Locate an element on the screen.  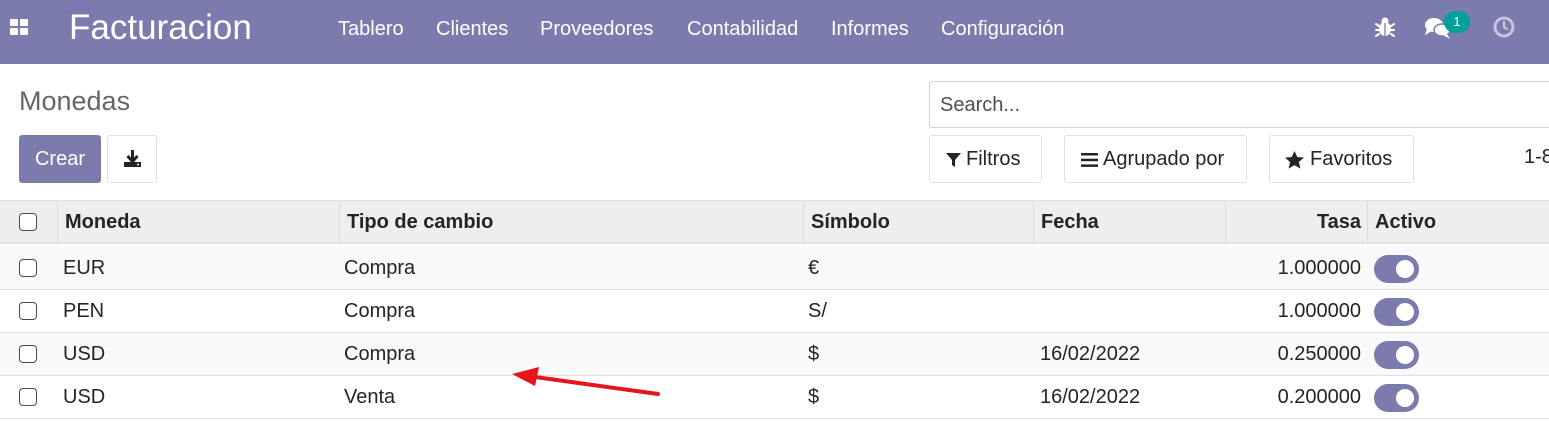
menu-clientes: Clientes is located at coordinates (472, 29).